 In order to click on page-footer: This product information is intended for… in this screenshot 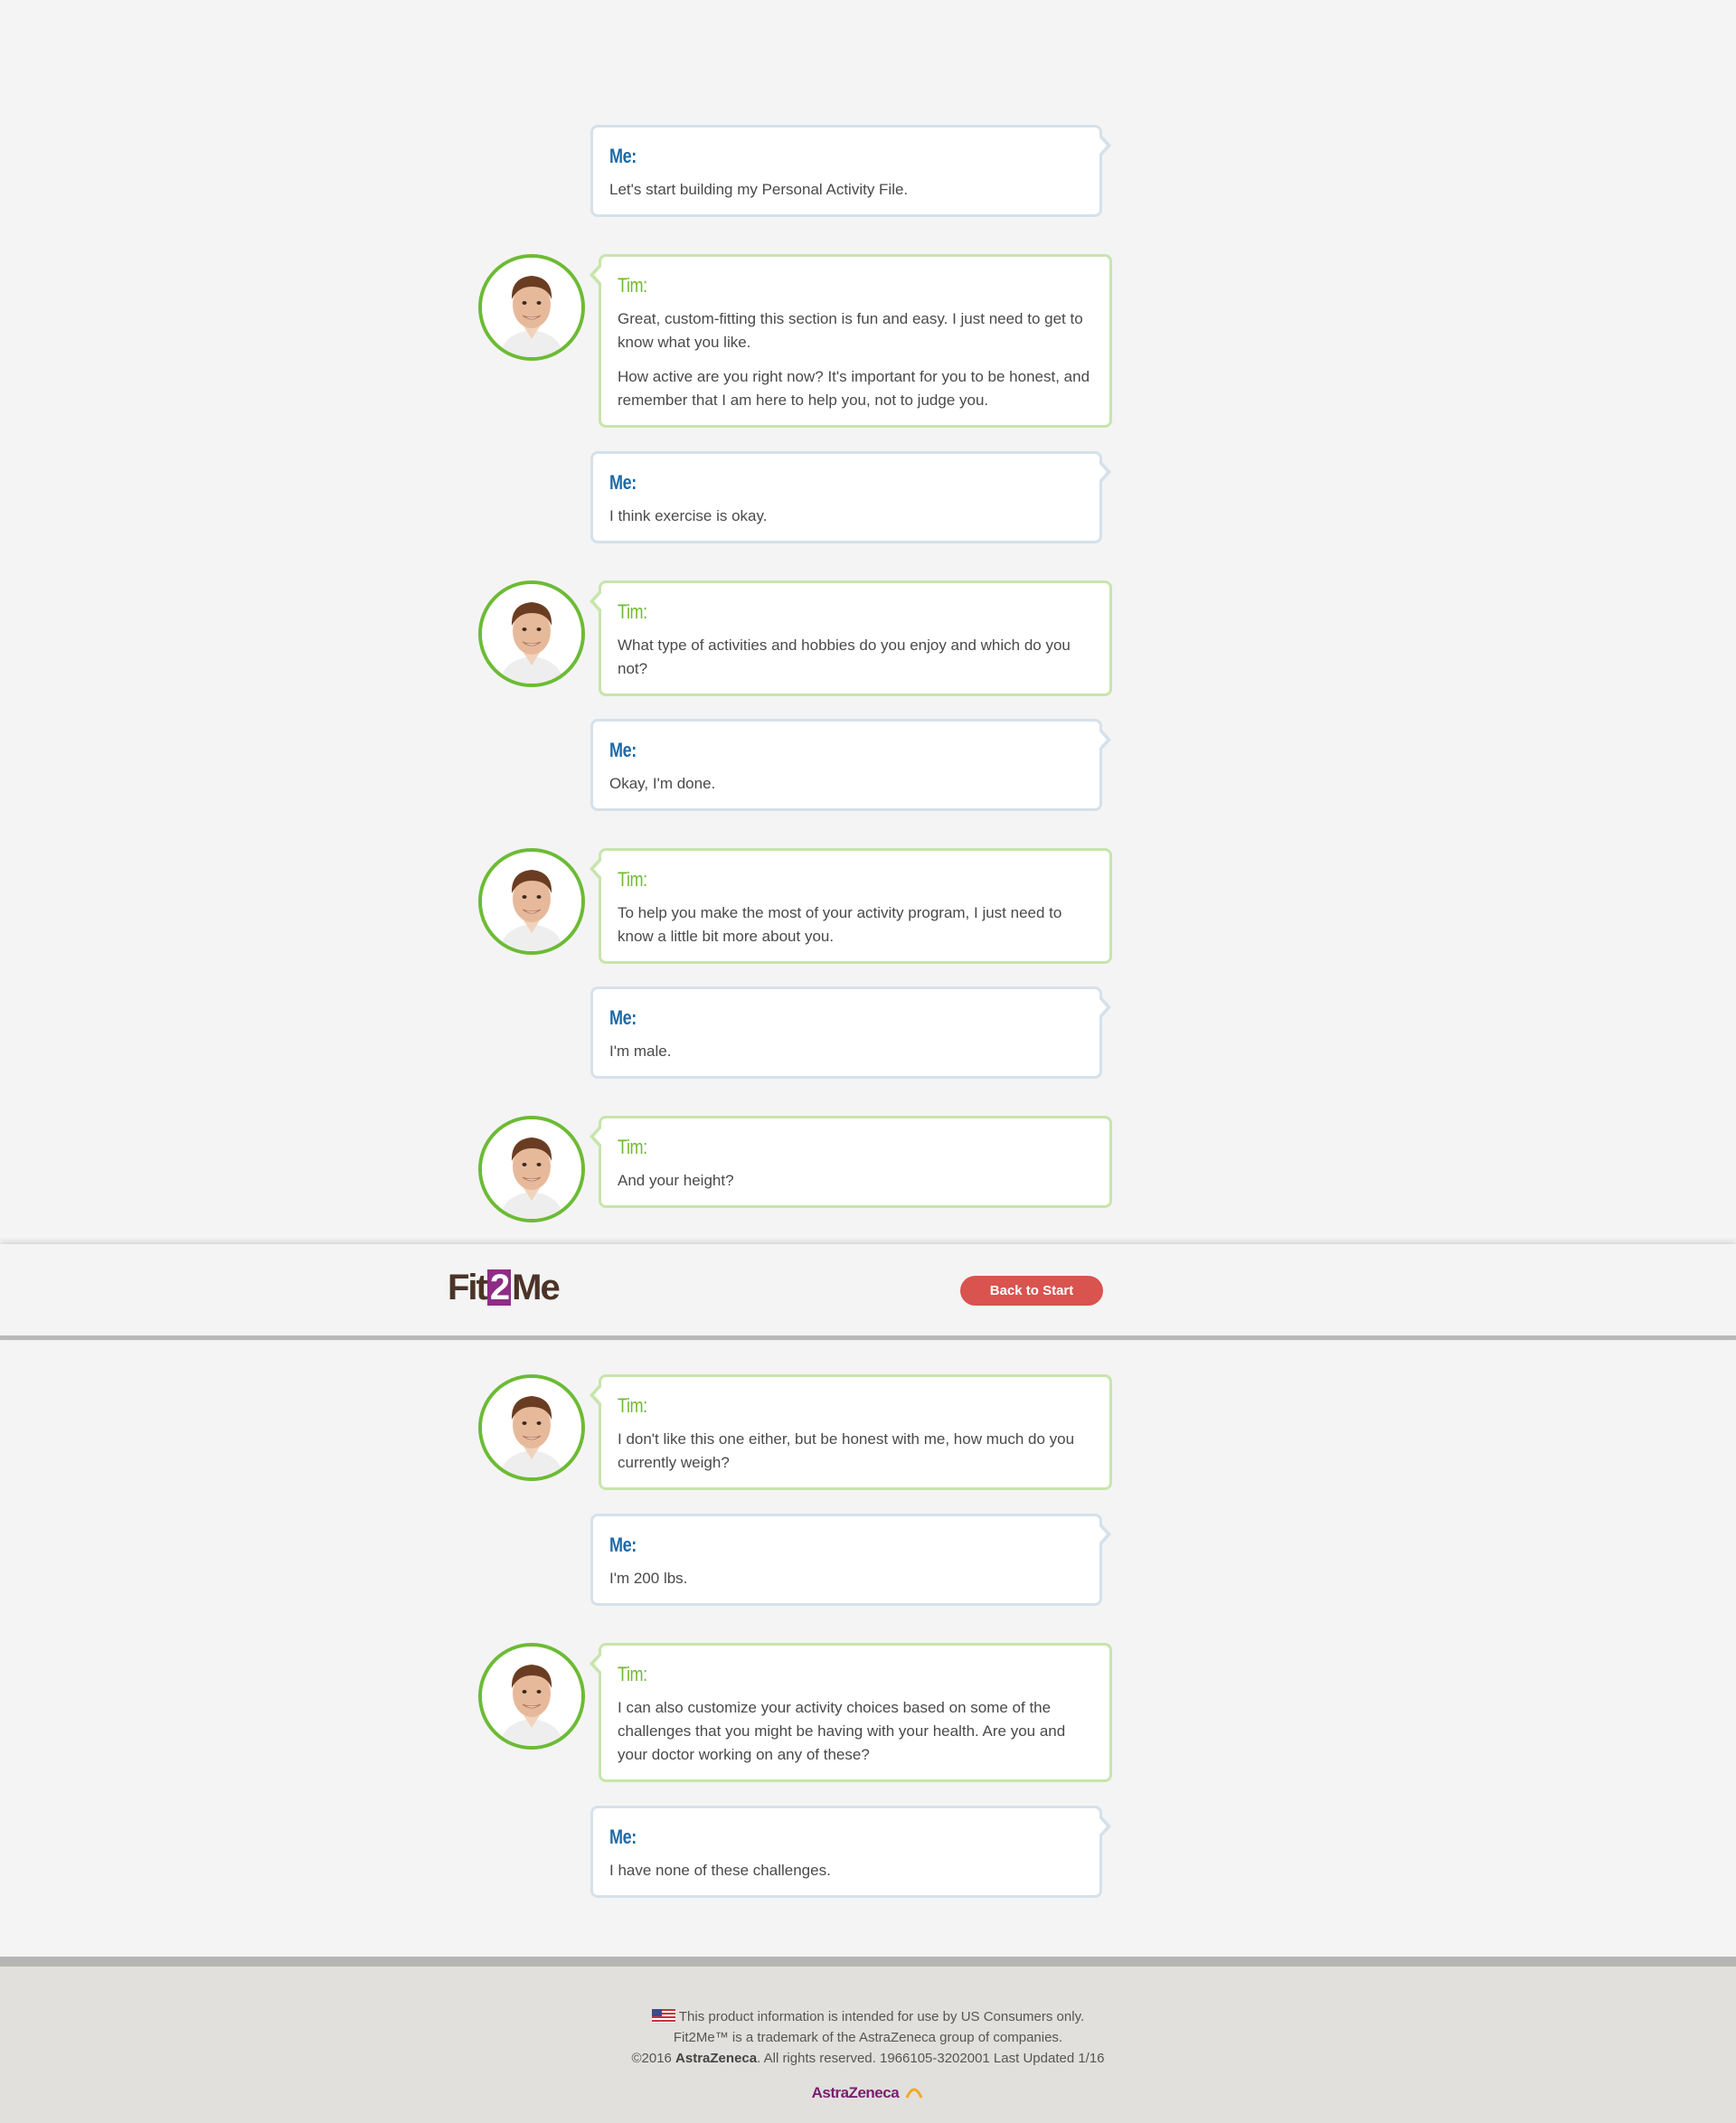, I will do `click(868, 2040)`.